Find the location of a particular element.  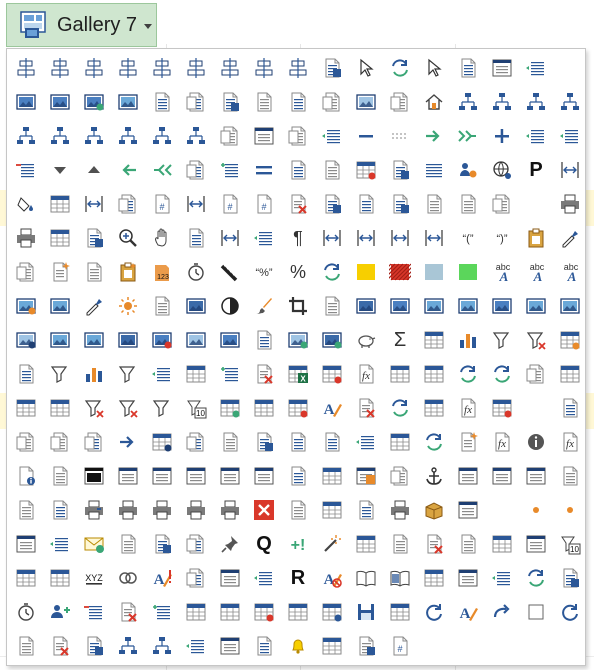

gallery-item: 123 is located at coordinates (162, 272).